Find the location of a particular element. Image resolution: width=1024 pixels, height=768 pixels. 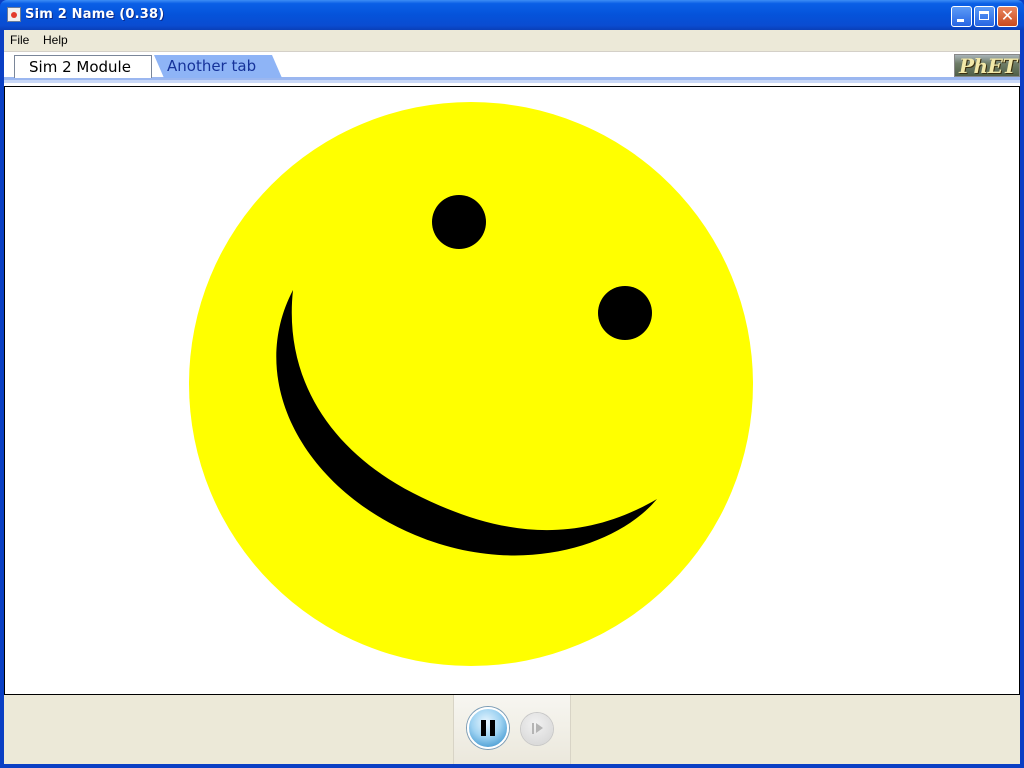

phet-logo: PhET is located at coordinates (987, 66).